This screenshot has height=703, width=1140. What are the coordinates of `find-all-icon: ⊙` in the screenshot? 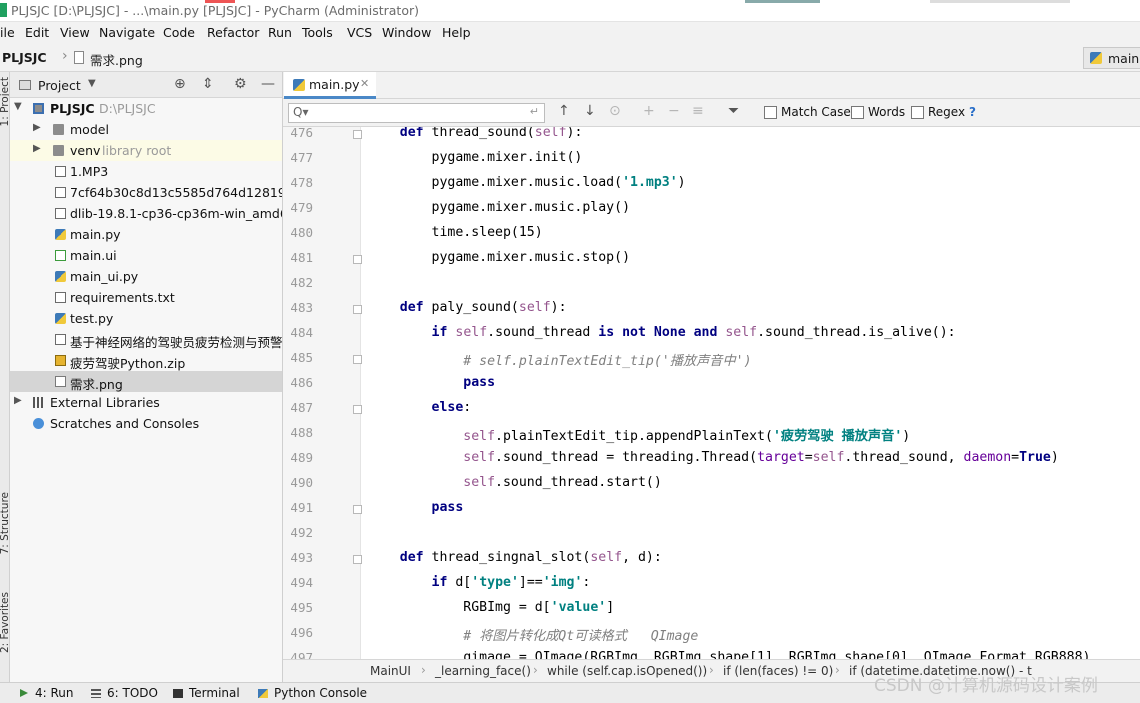 It's located at (615, 111).